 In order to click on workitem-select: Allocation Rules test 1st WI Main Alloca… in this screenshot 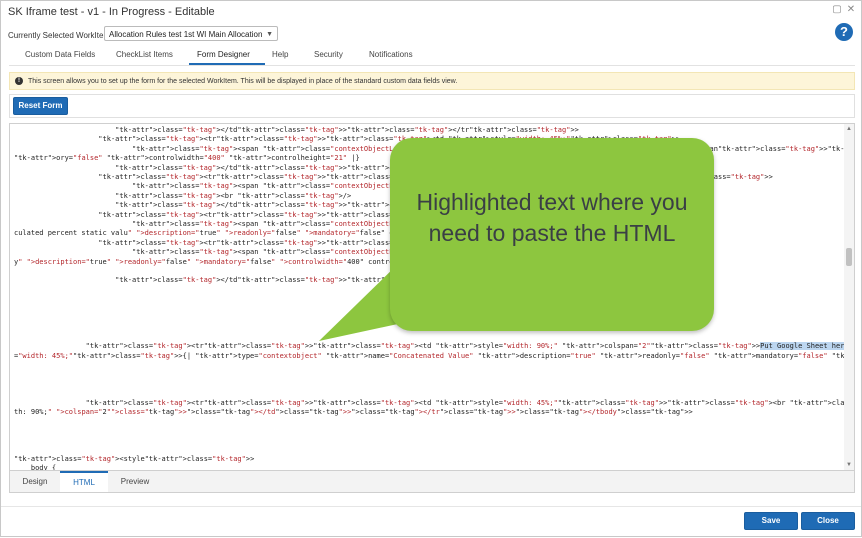, I will do `click(191, 33)`.